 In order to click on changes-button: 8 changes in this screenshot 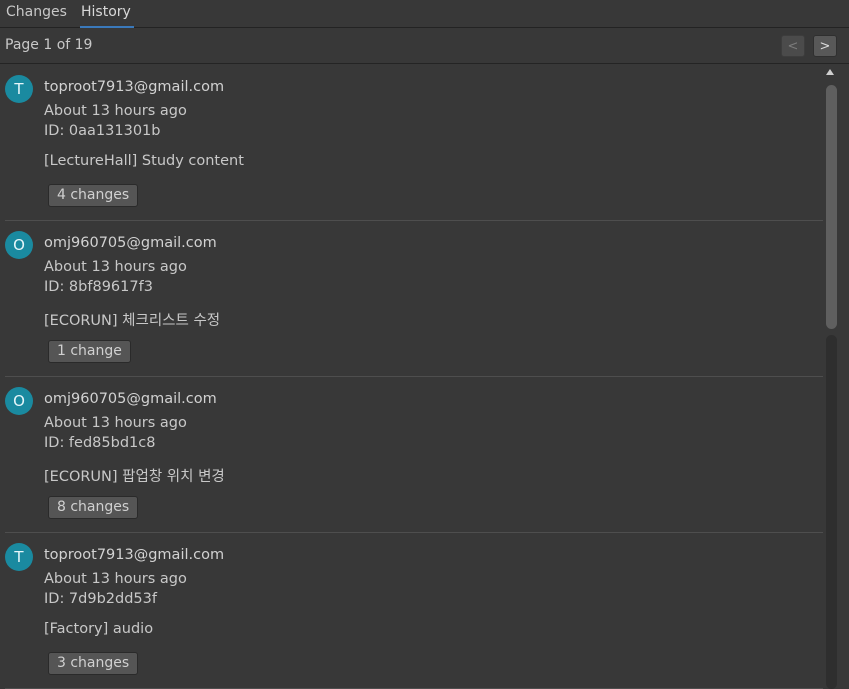, I will do `click(93, 507)`.